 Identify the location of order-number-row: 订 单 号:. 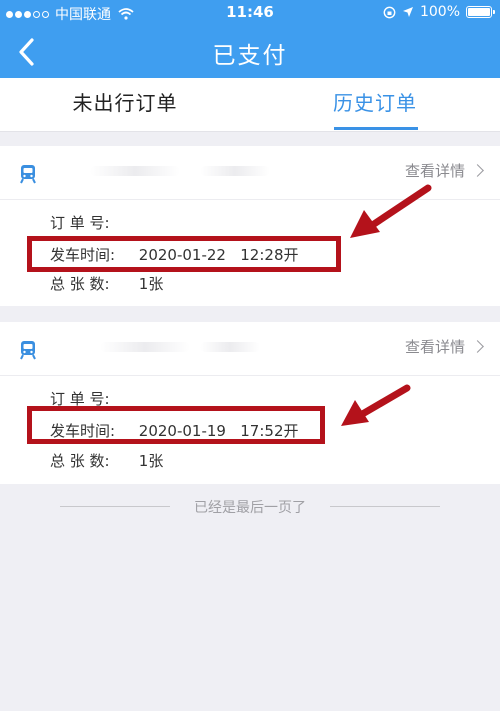
(92, 222).